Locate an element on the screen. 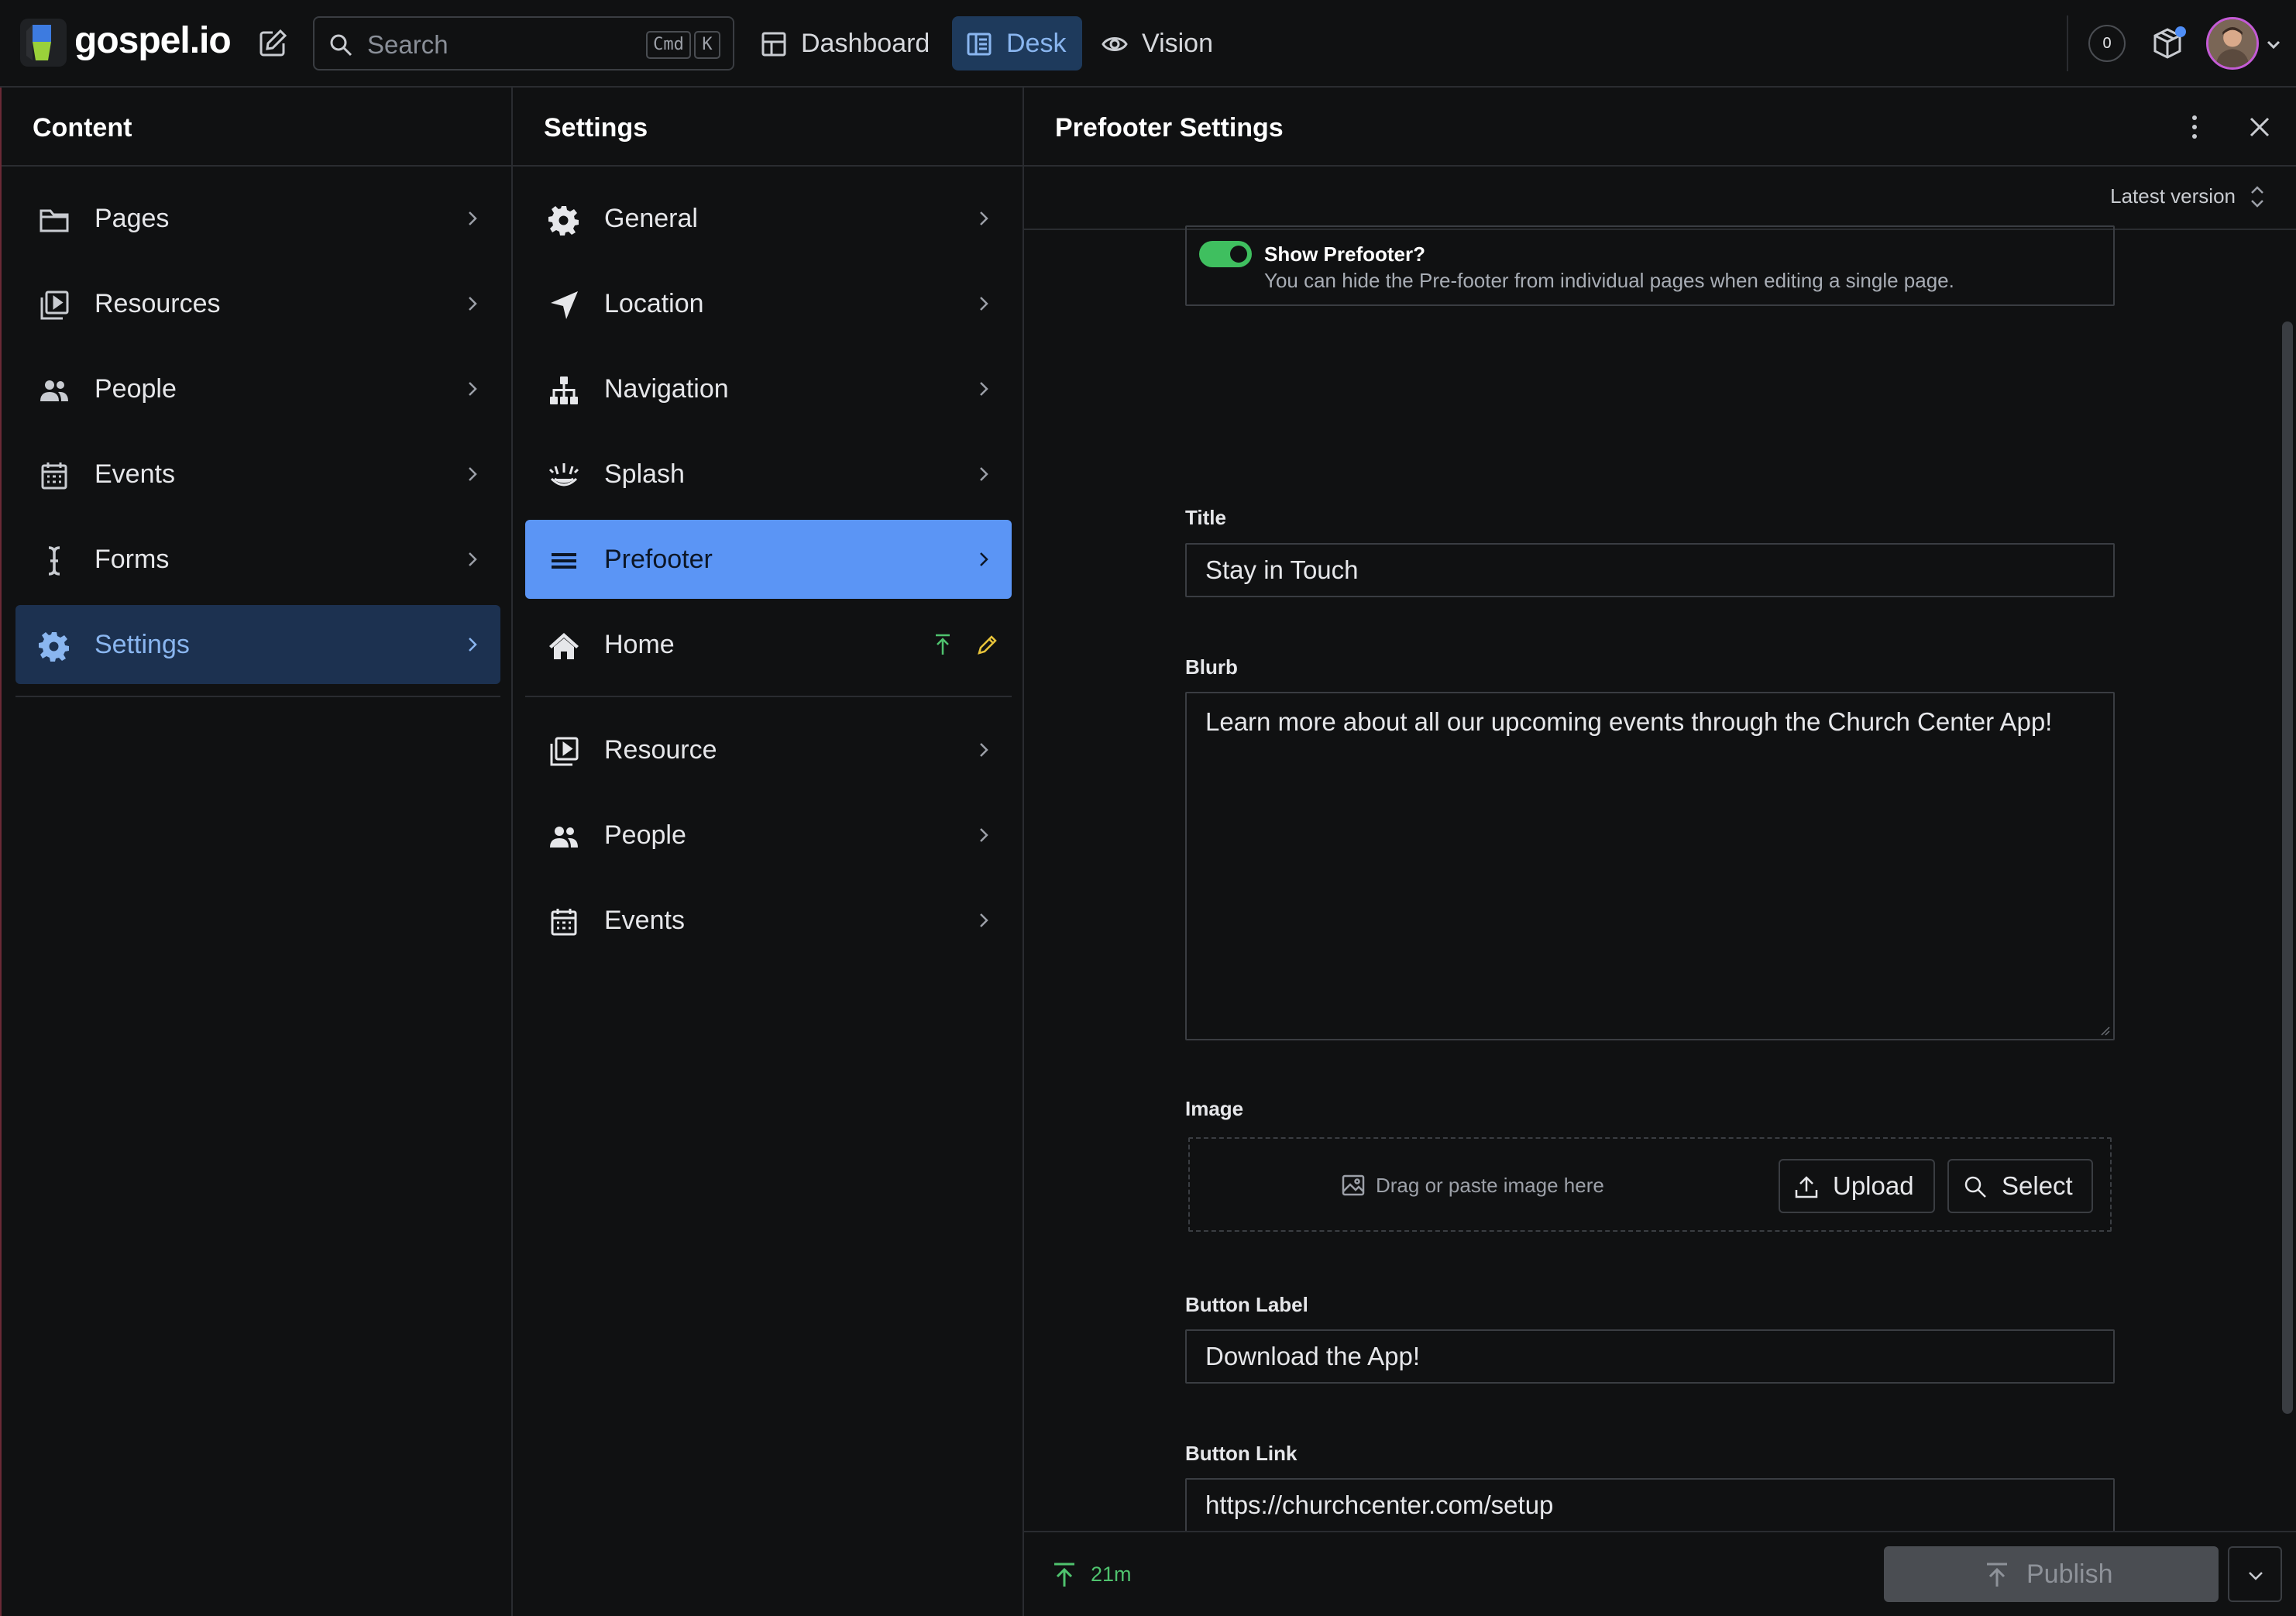 Image resolution: width=2296 pixels, height=1616 pixels. settings-item-resource: Resource is located at coordinates (768, 749).